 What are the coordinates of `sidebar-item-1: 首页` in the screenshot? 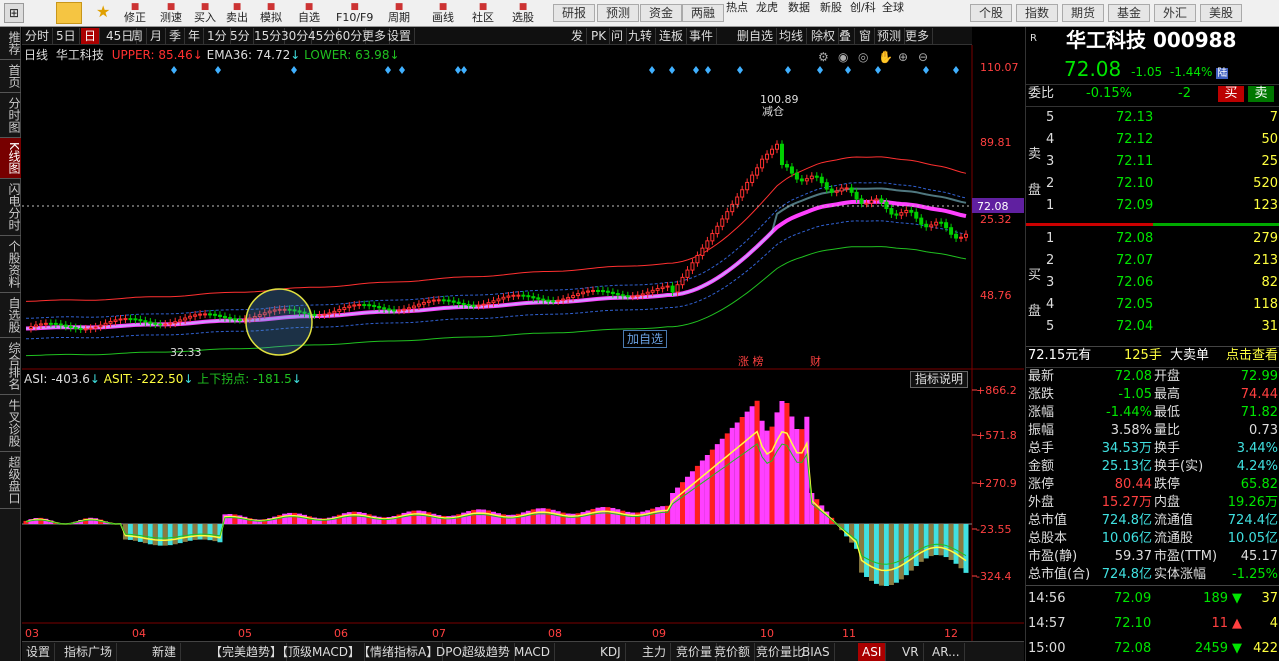 It's located at (10, 76).